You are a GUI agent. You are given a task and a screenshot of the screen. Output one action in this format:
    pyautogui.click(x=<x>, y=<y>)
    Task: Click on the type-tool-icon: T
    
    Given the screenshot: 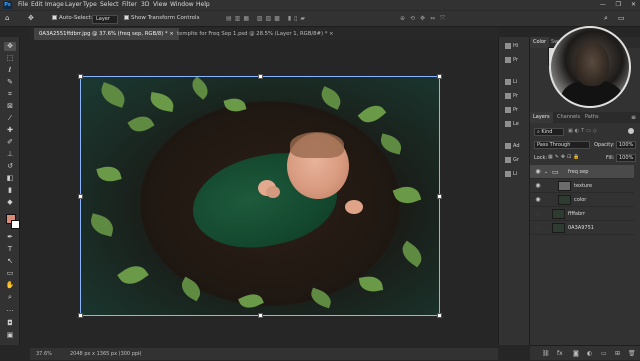 What is the action you would take?
    pyautogui.click(x=10, y=249)
    